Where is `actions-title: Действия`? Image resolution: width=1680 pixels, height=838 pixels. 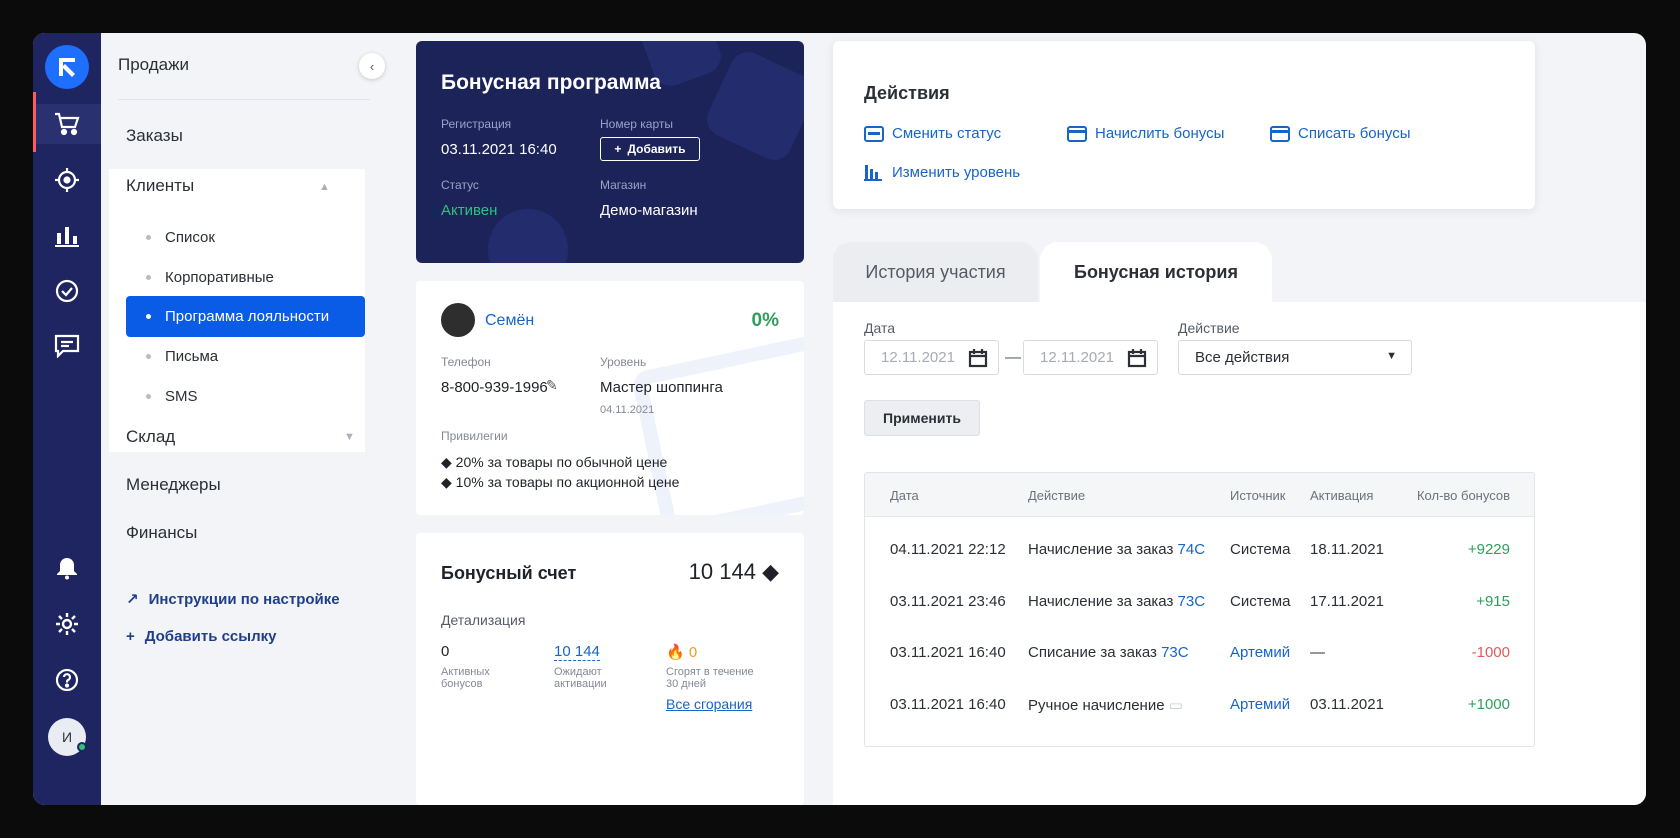 actions-title: Действия is located at coordinates (907, 93).